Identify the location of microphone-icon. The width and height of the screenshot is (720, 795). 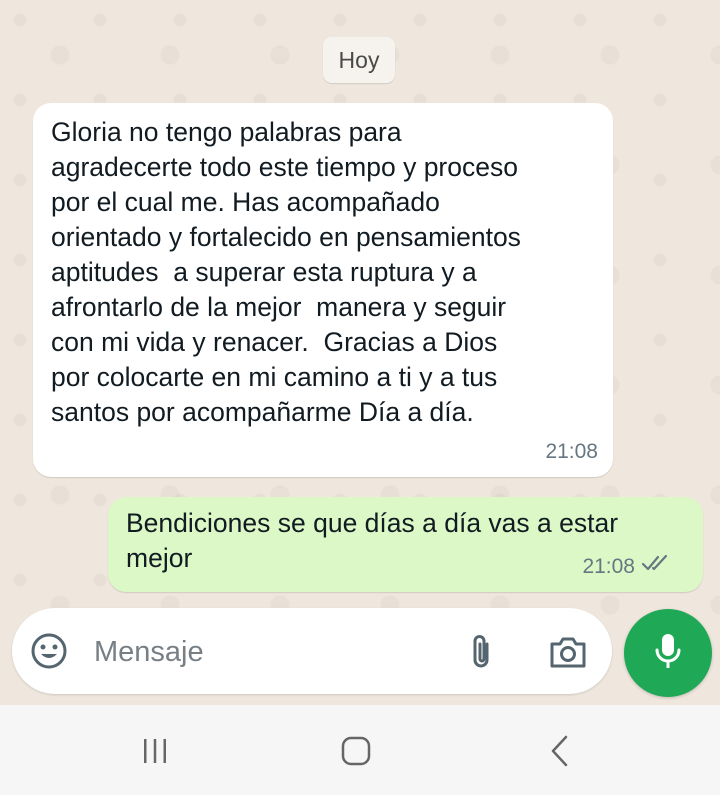
(668, 653).